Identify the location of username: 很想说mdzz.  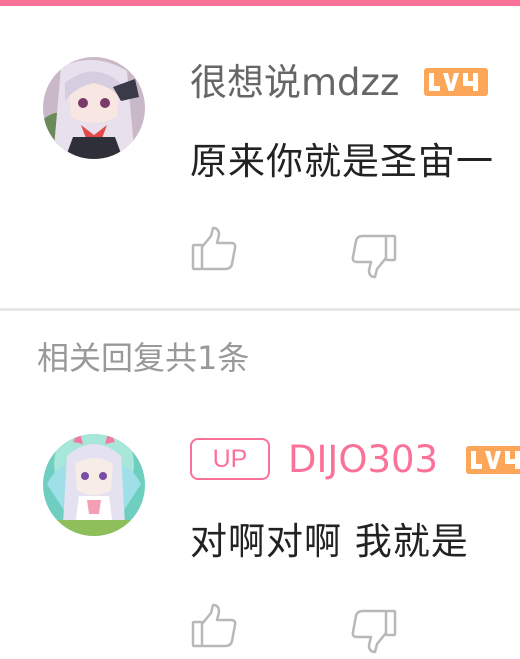
(294, 83).